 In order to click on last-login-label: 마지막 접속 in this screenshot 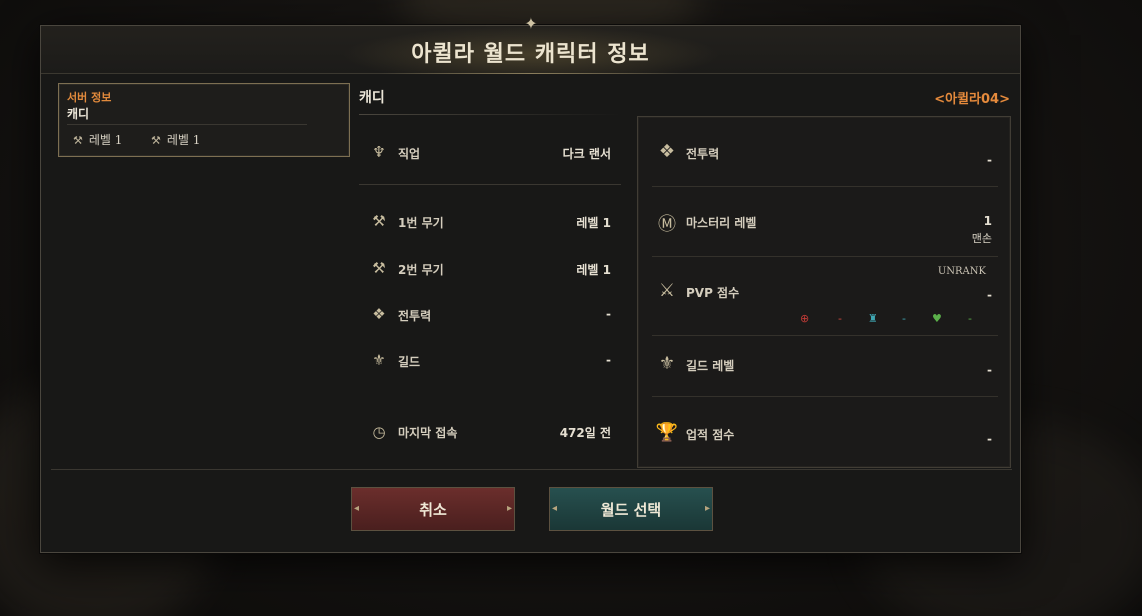, I will do `click(428, 433)`.